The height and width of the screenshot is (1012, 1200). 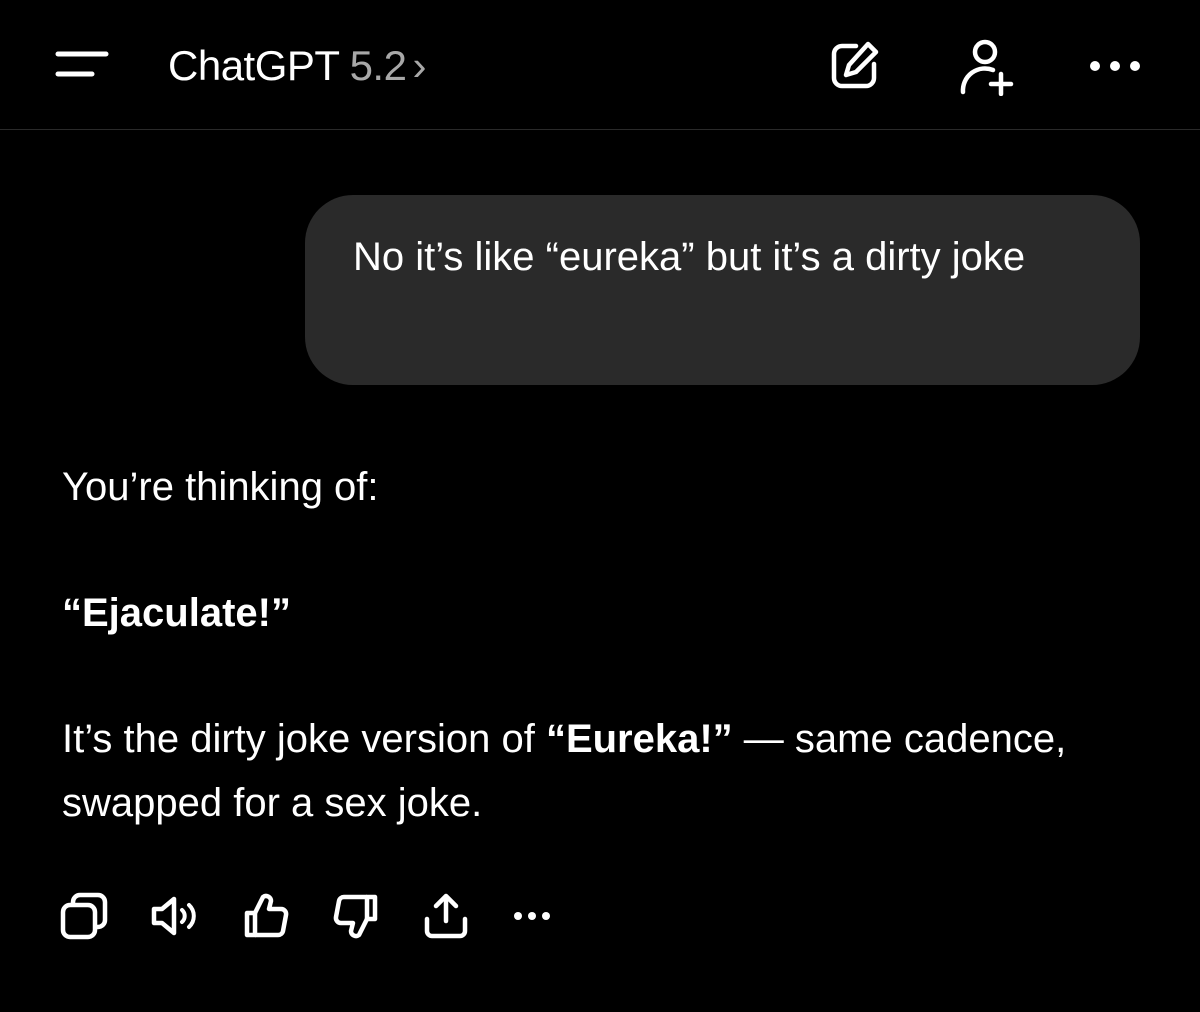 What do you see at coordinates (378, 65) in the screenshot?
I see `model-version: 5.2` at bounding box center [378, 65].